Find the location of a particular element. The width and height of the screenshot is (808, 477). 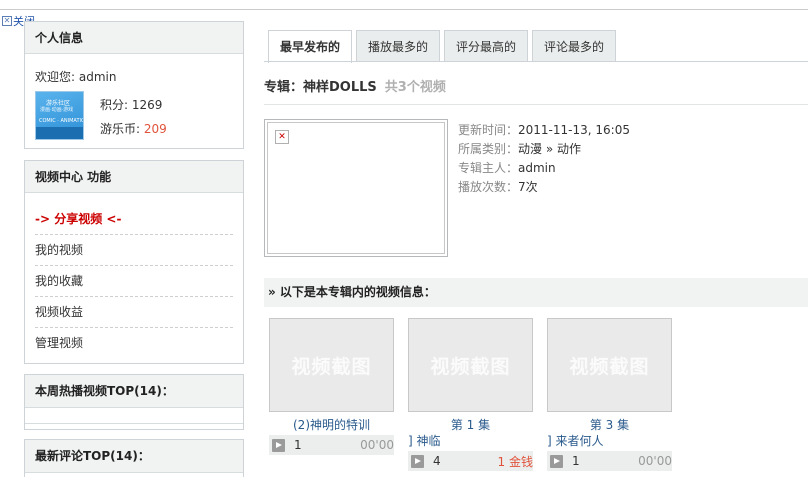

video-title: 第 1 集 is located at coordinates (470, 425).